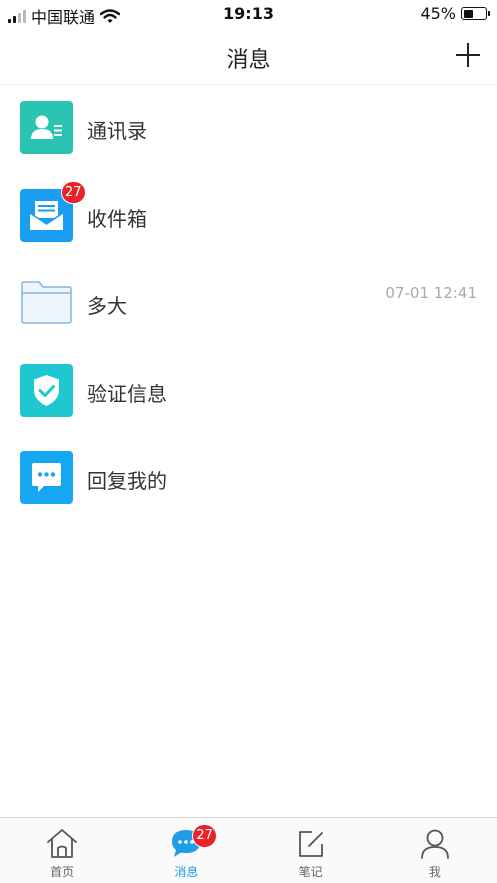 Image resolution: width=497 pixels, height=883 pixels. I want to click on tab-messages: 27 消息, so click(186, 850).